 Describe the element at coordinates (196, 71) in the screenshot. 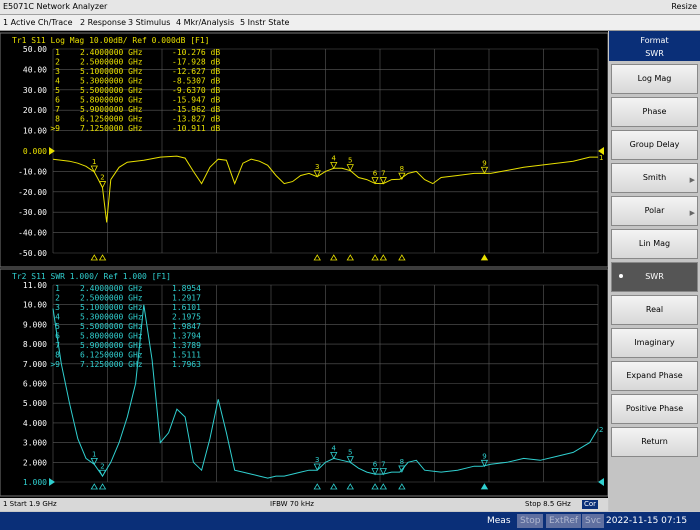

I see `marker-table-value: -12.627 dB` at that location.